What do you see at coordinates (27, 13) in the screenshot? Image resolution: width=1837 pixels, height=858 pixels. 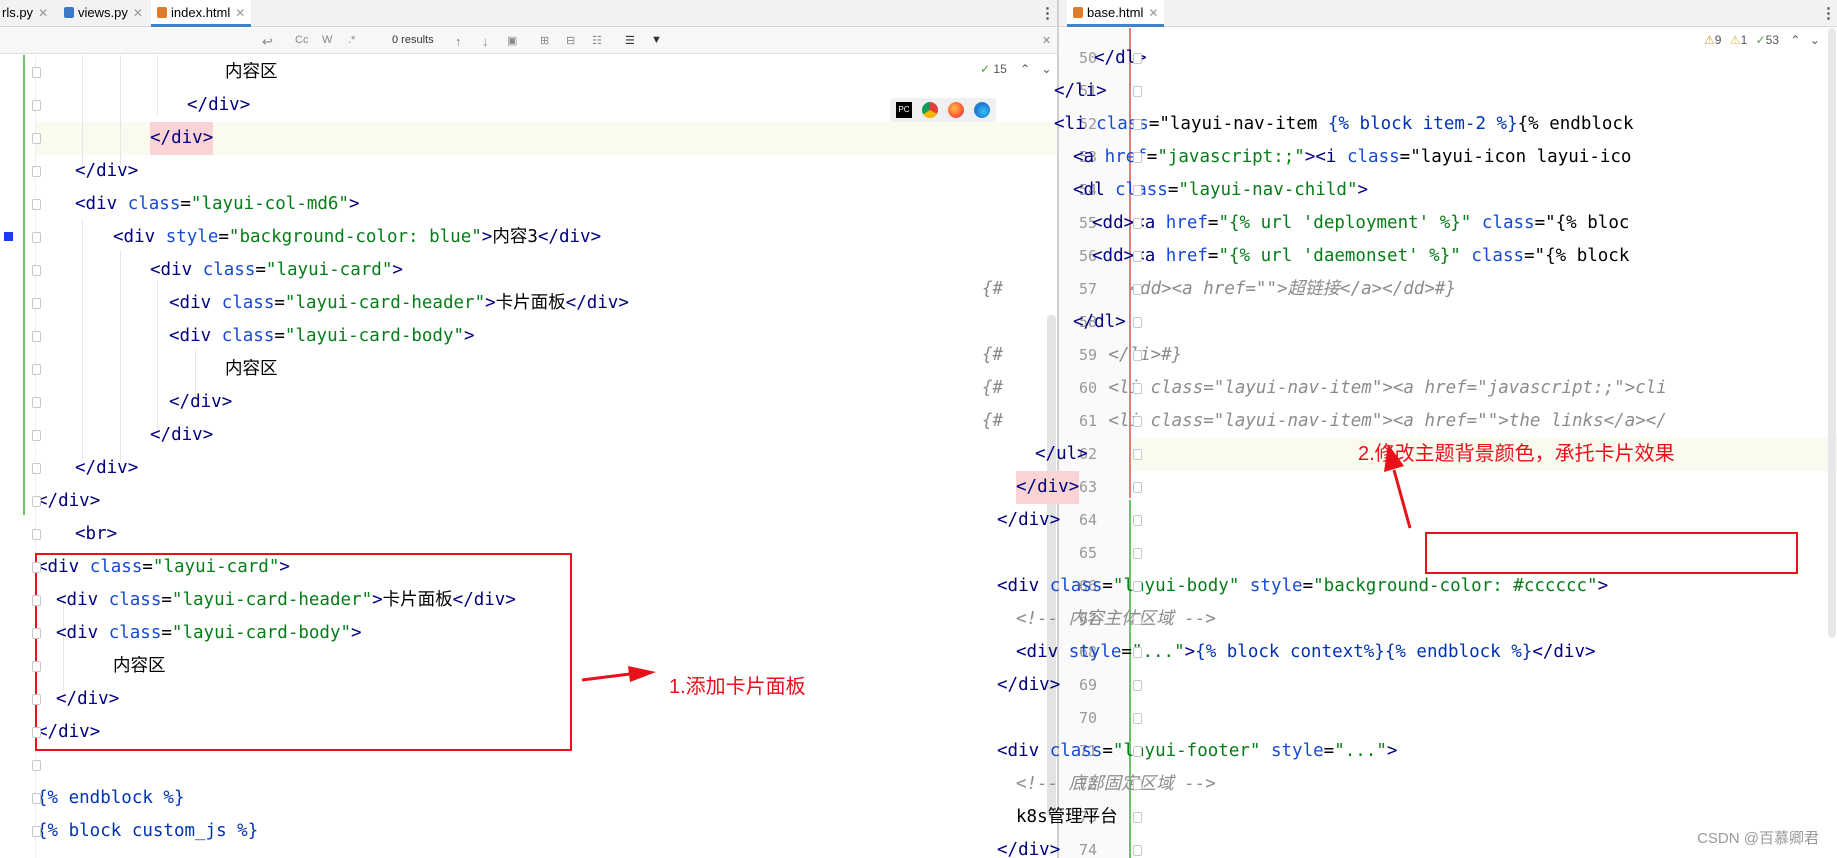 I see `tab-urls-py: rls.py ✕` at bounding box center [27, 13].